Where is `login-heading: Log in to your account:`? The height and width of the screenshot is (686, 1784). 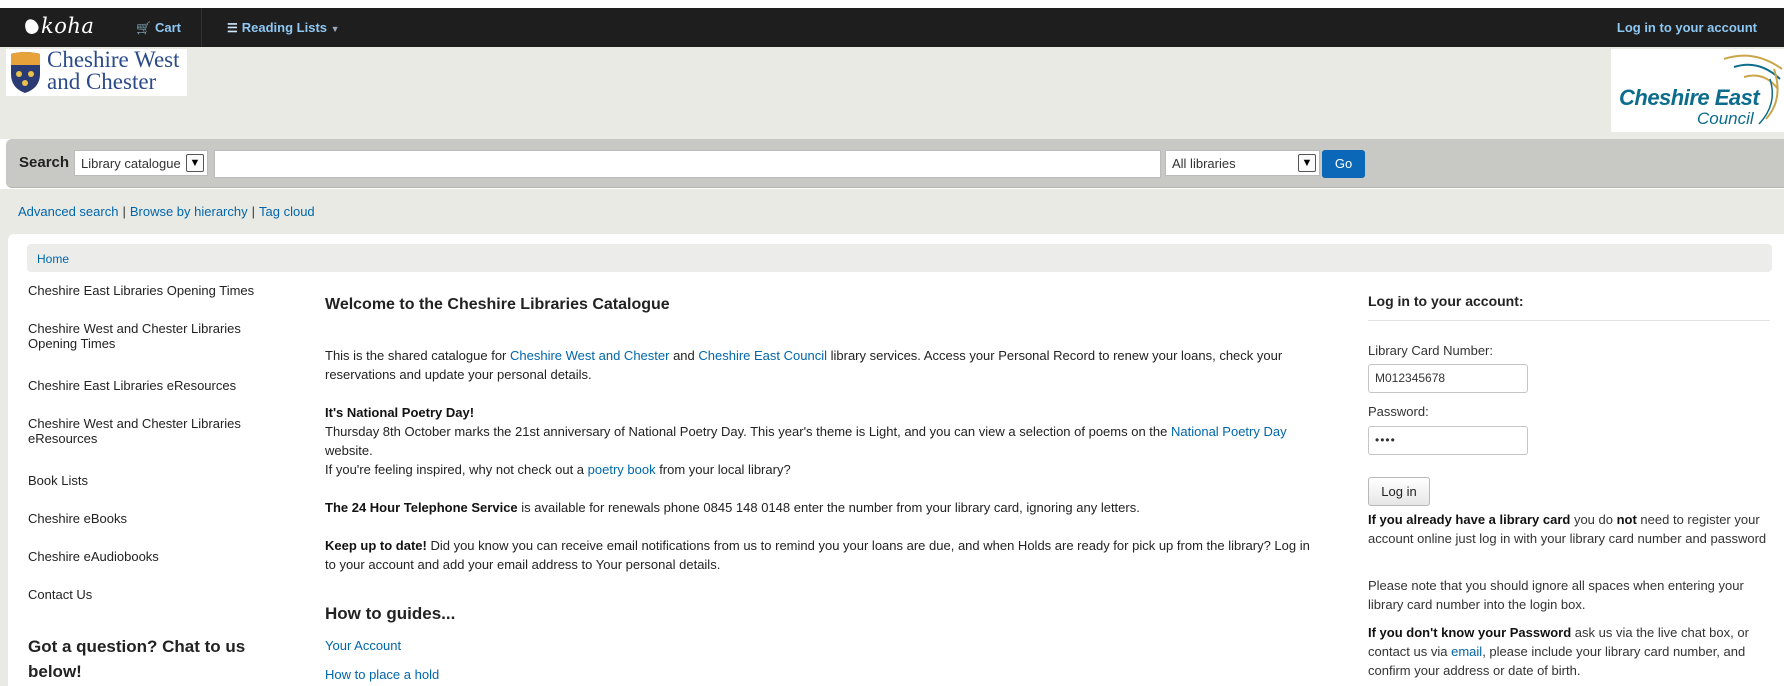
login-heading: Log in to your account: is located at coordinates (1446, 301).